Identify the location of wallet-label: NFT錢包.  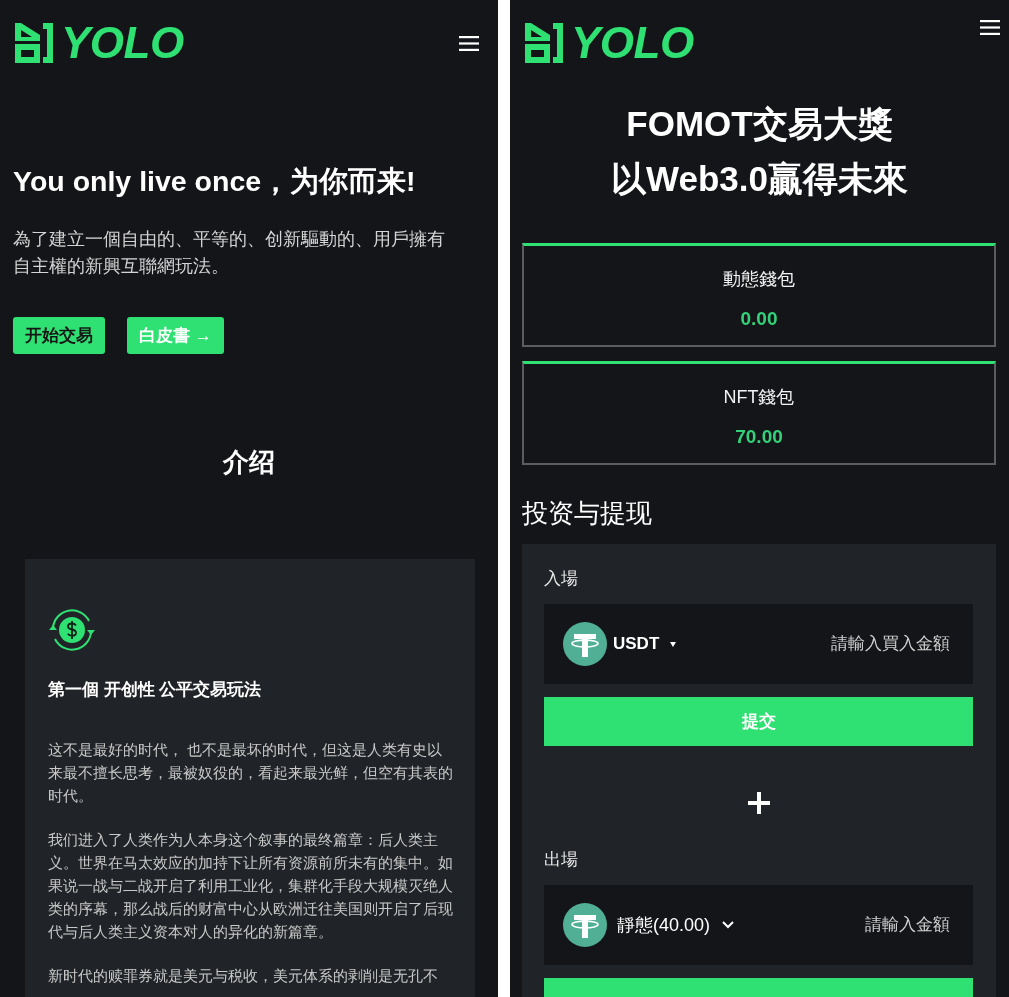
(759, 397).